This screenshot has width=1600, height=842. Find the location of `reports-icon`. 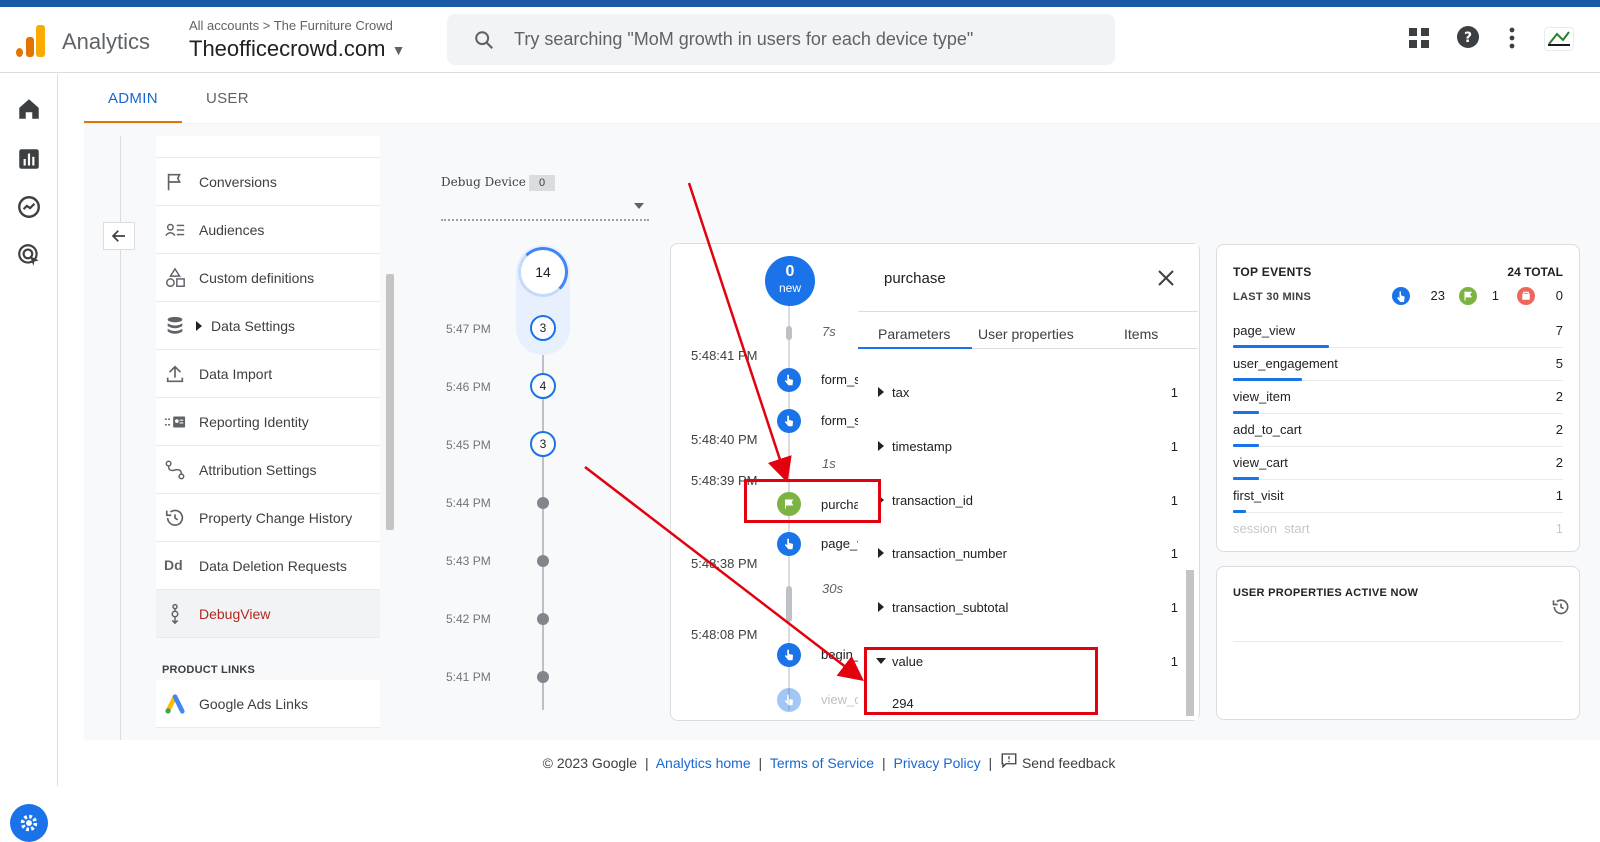

reports-icon is located at coordinates (29, 159).